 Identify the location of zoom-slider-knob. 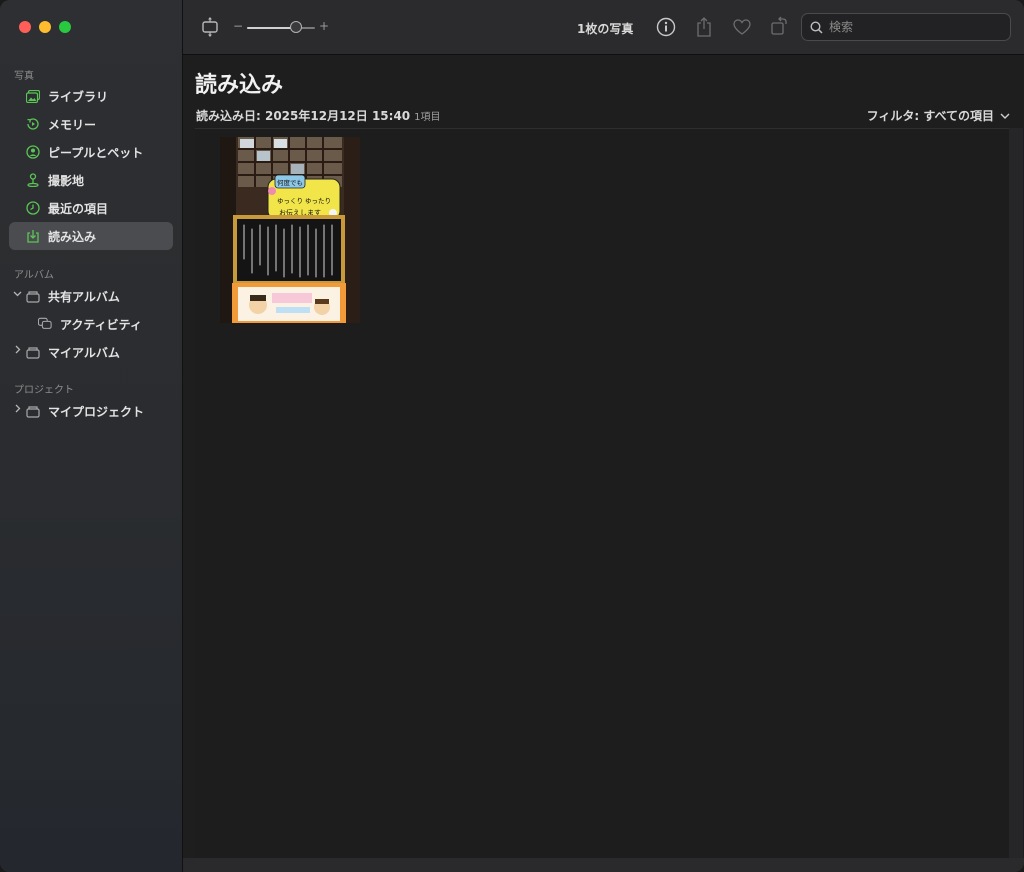
(295, 27).